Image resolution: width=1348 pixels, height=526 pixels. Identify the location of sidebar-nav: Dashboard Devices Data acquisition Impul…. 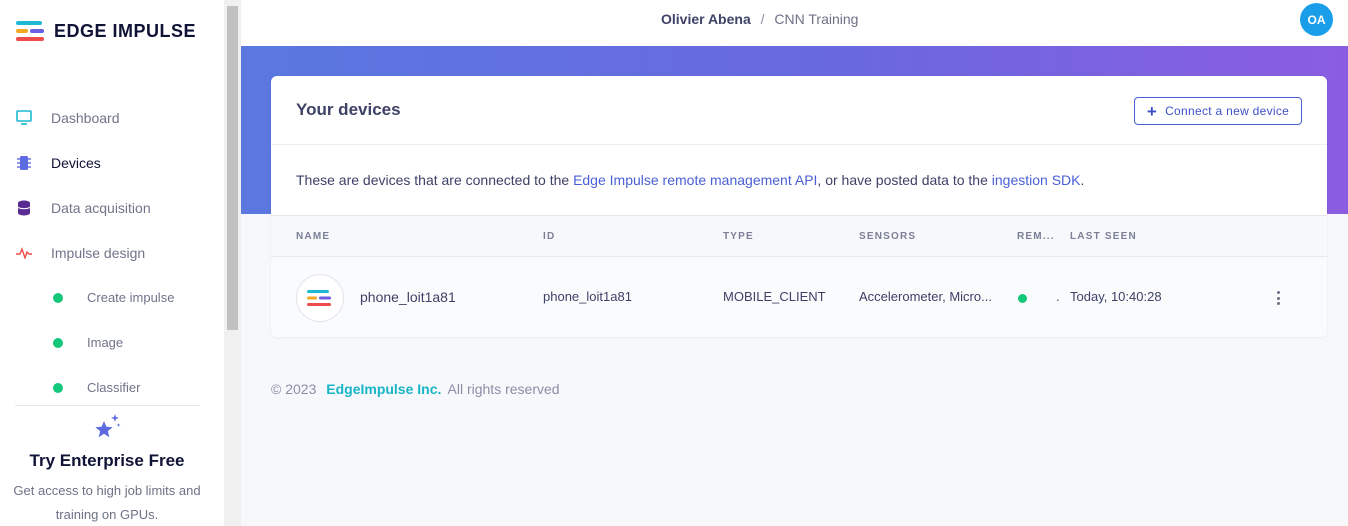
(112, 252).